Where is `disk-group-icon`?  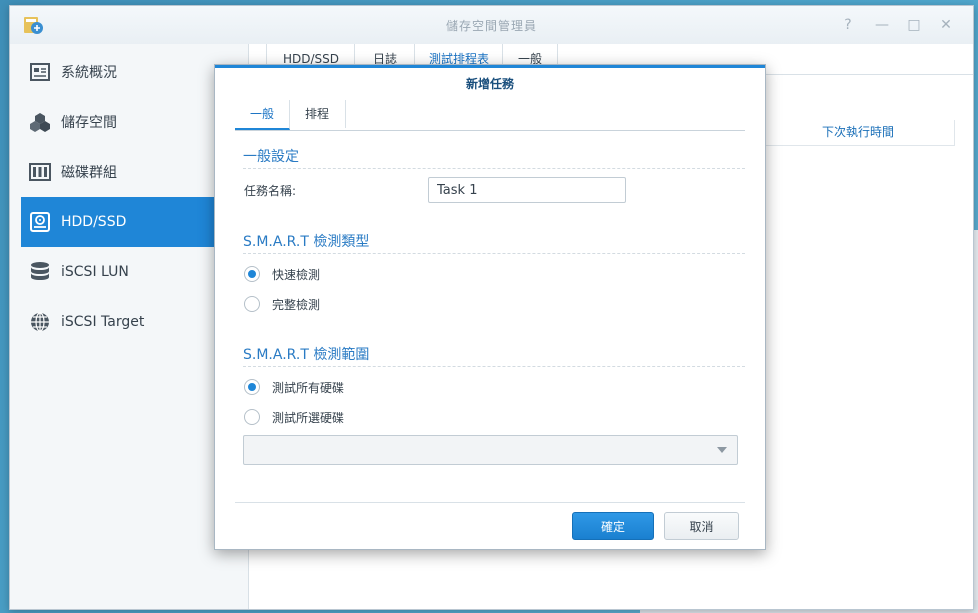 disk-group-icon is located at coordinates (40, 172).